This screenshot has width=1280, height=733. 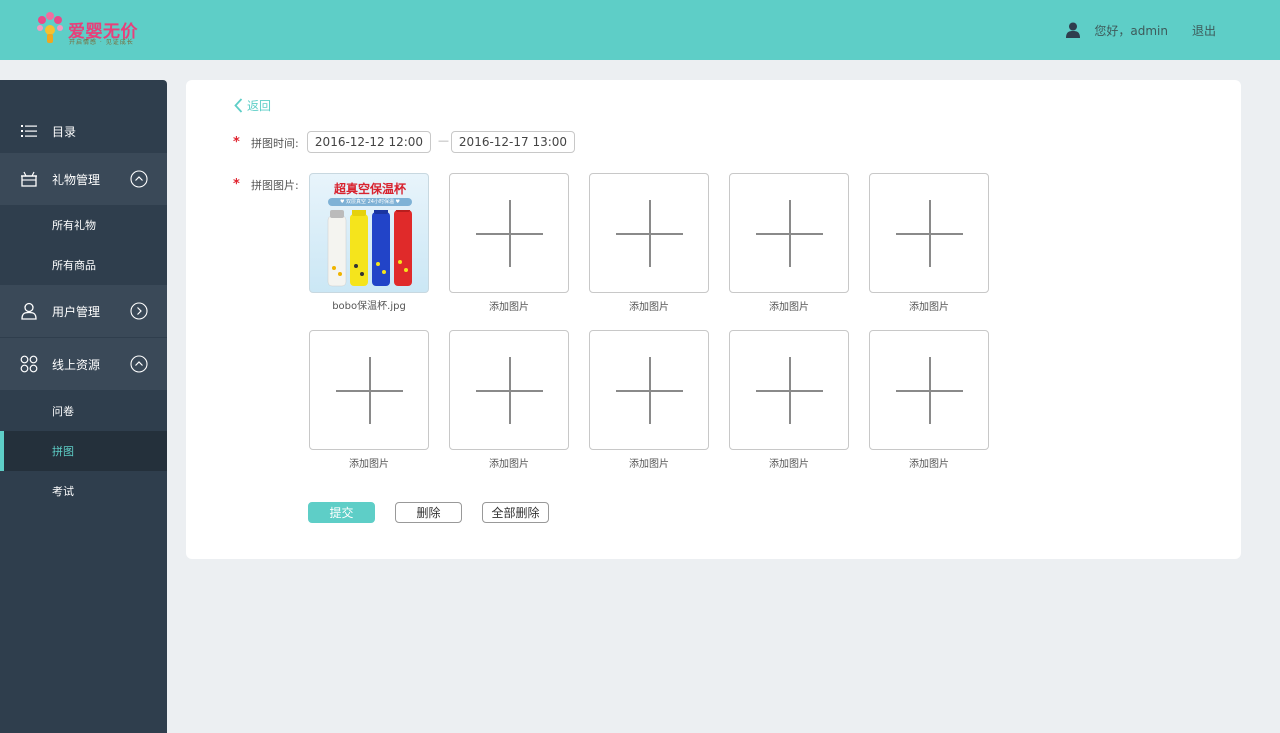 What do you see at coordinates (513, 142) in the screenshot?
I see `end-time-input: 2016-12-17 13:00` at bounding box center [513, 142].